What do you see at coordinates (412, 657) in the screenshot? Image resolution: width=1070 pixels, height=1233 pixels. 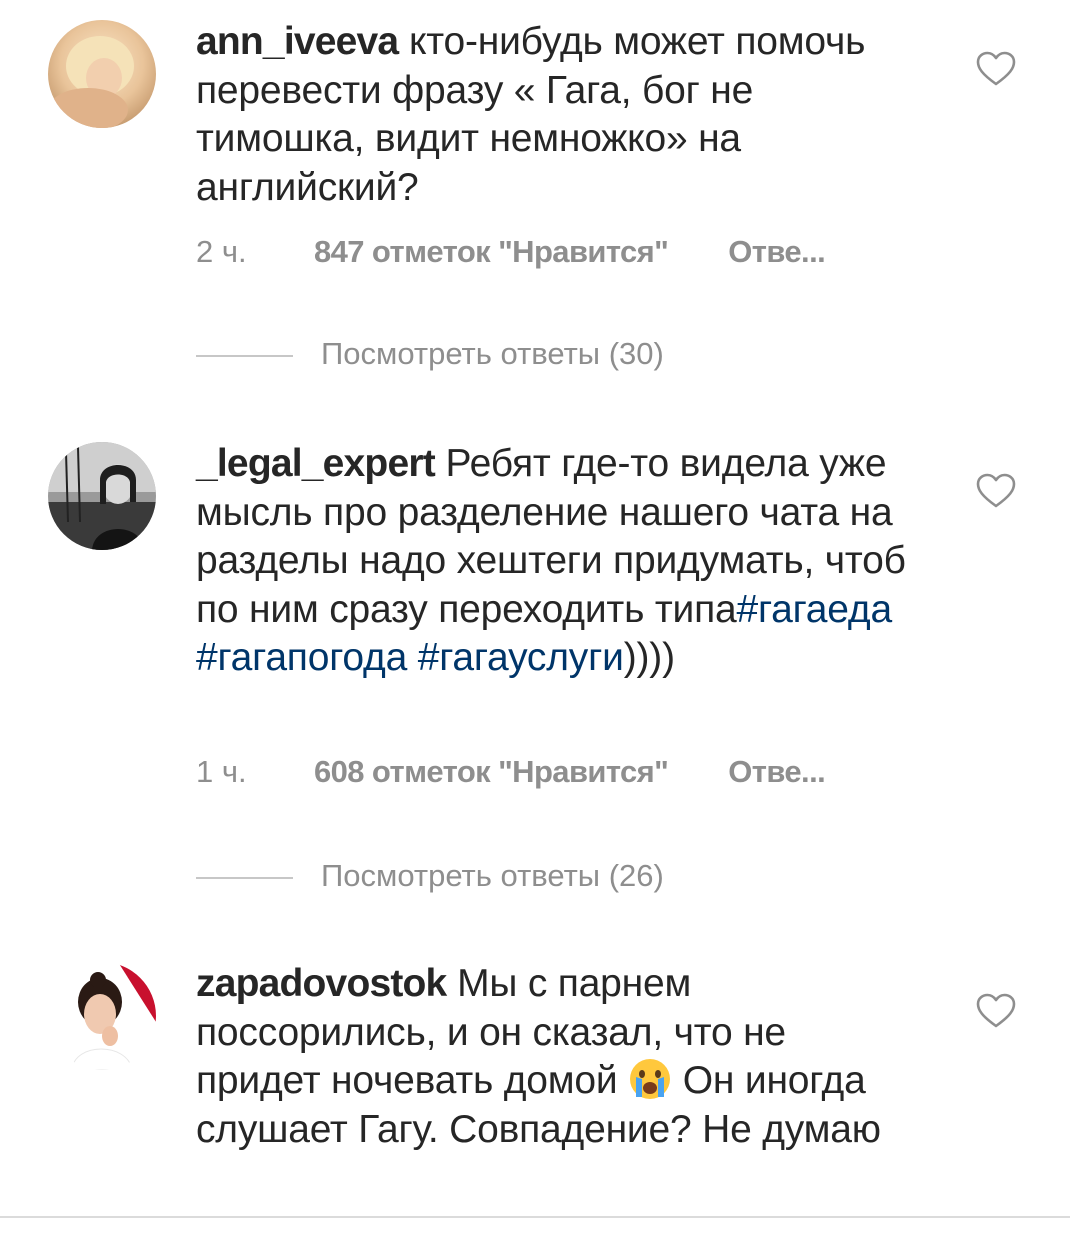 I see `comment-body` at bounding box center [412, 657].